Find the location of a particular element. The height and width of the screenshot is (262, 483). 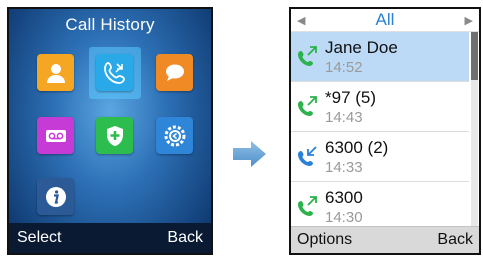

call-time: 14:33 is located at coordinates (344, 167).